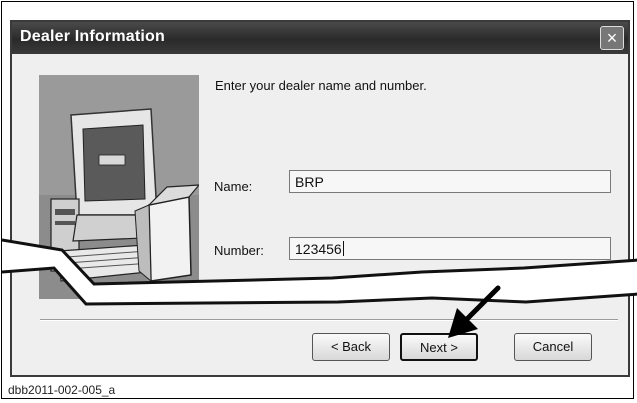 The height and width of the screenshot is (403, 637). Describe the element at coordinates (474, 311) in the screenshot. I see `pointer-arrow` at that location.